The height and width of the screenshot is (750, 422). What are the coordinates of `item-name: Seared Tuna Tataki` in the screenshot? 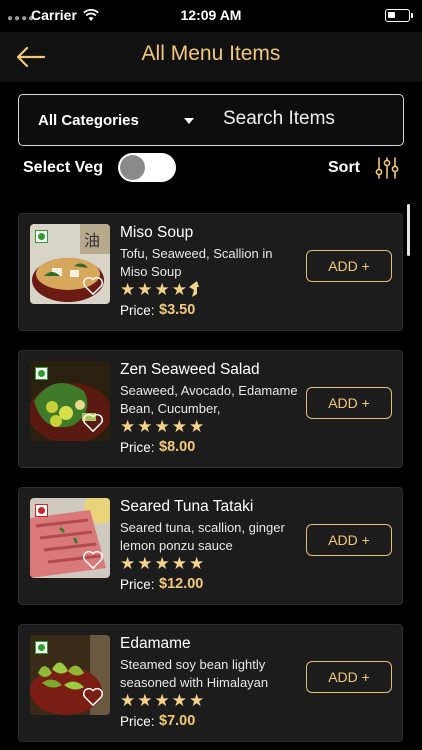 It's located at (187, 506).